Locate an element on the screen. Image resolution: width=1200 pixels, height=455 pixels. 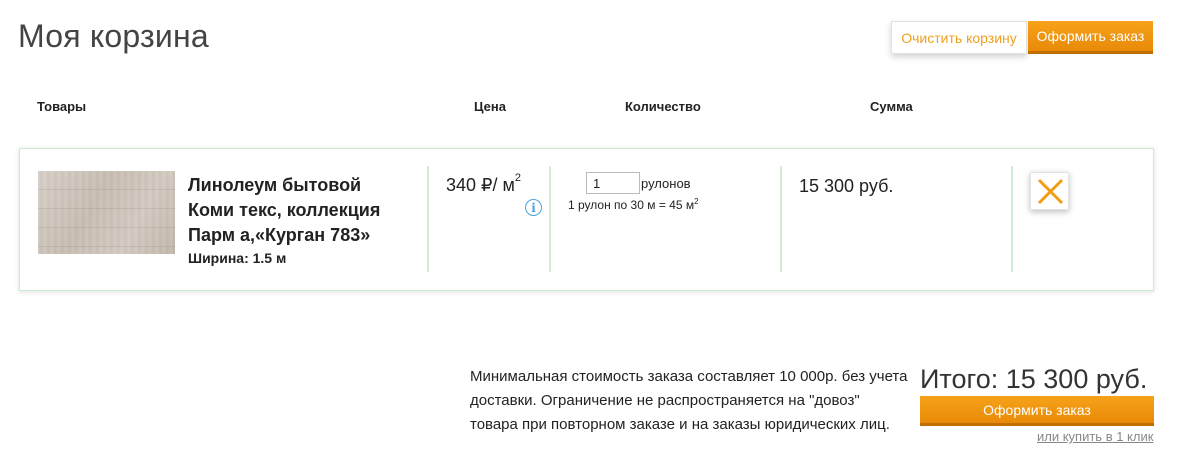
roll-note-exponent: 2 is located at coordinates (696, 201).